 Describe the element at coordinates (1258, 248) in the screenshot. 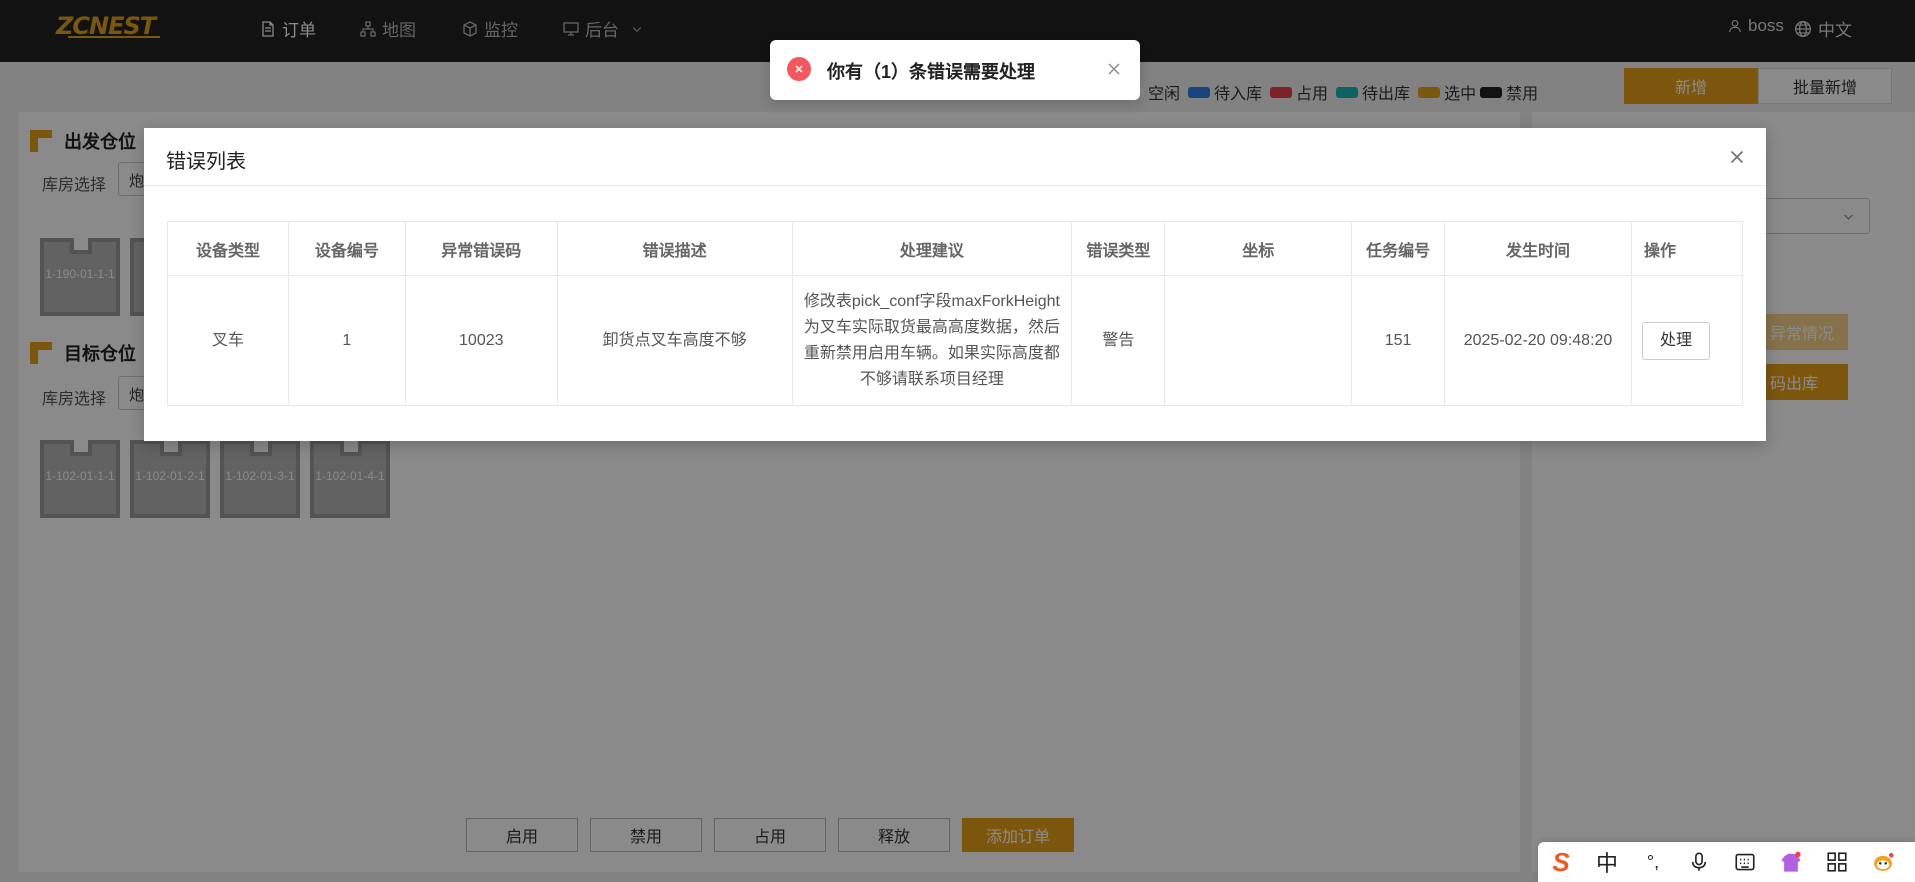

I see `column-header: 坐标` at that location.